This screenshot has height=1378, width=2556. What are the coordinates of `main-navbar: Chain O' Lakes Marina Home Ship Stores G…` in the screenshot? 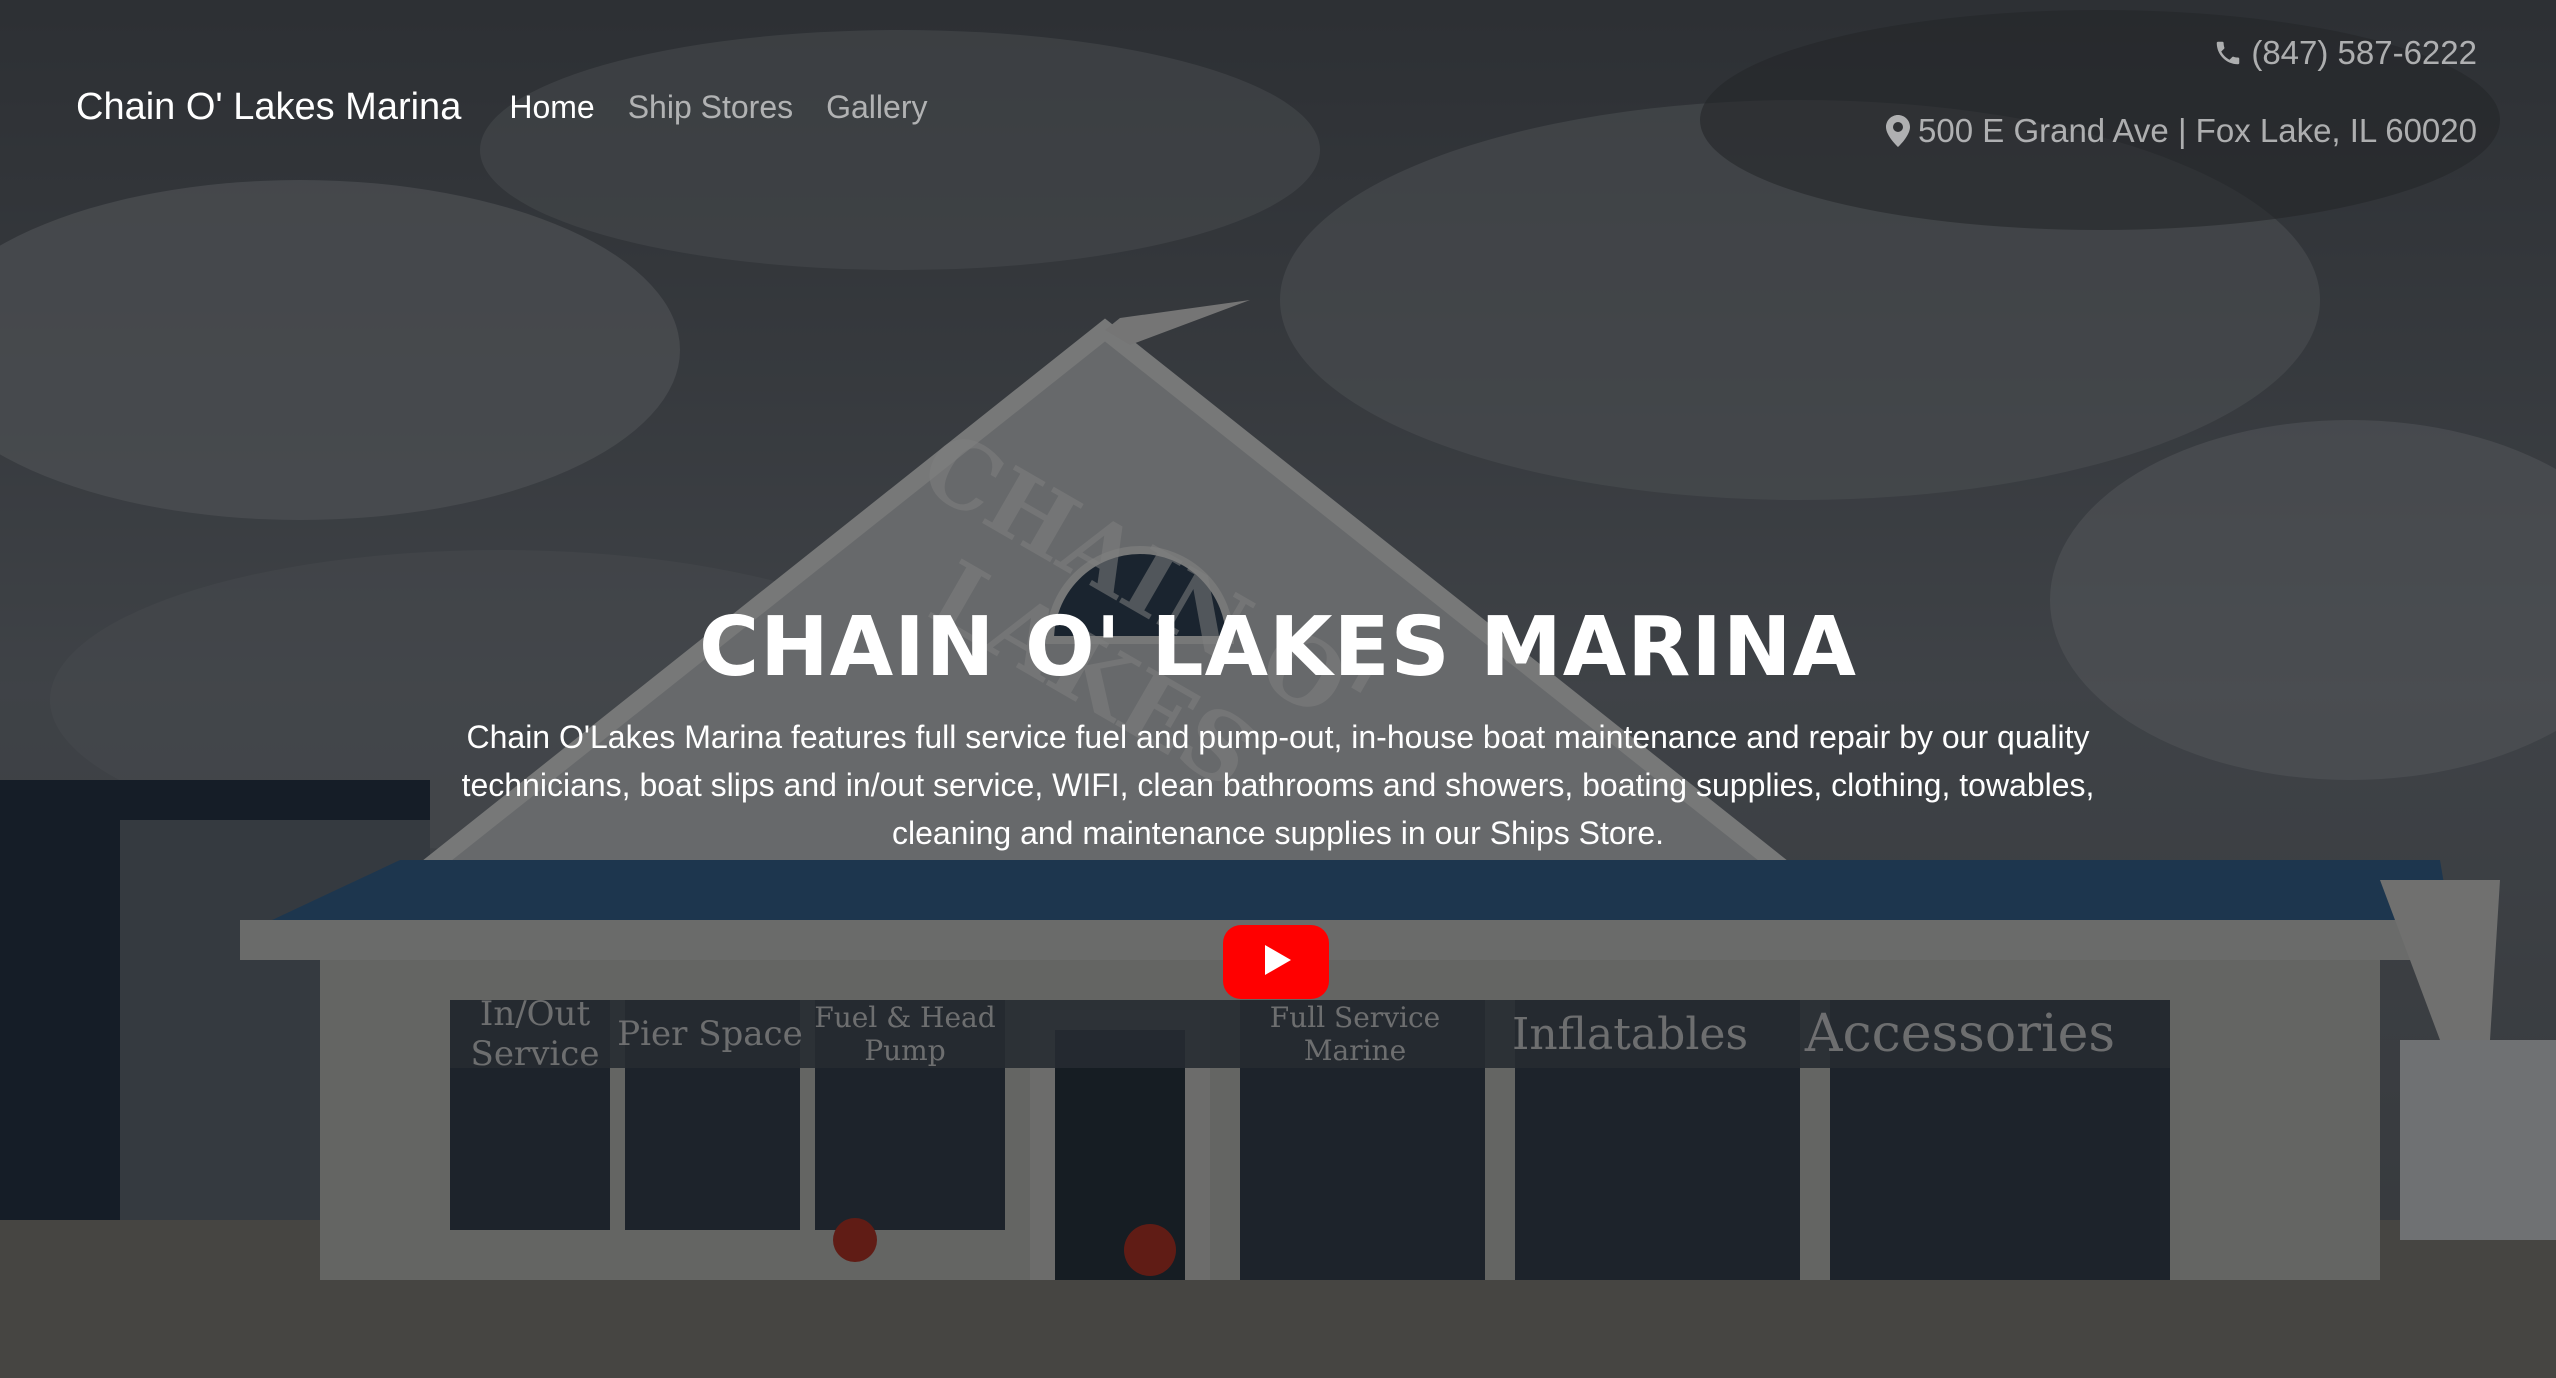 It's located at (518, 107).